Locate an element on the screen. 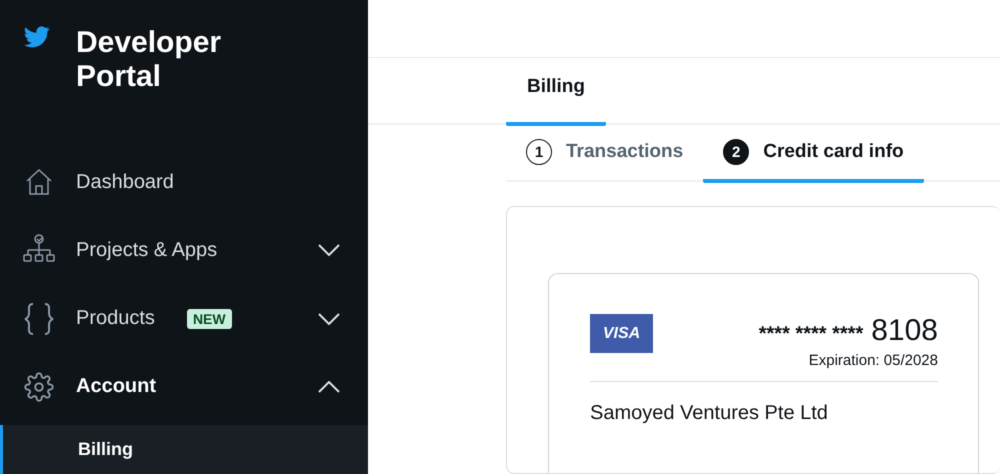 Image resolution: width=1000 pixels, height=474 pixels. tab: Billing is located at coordinates (556, 101).